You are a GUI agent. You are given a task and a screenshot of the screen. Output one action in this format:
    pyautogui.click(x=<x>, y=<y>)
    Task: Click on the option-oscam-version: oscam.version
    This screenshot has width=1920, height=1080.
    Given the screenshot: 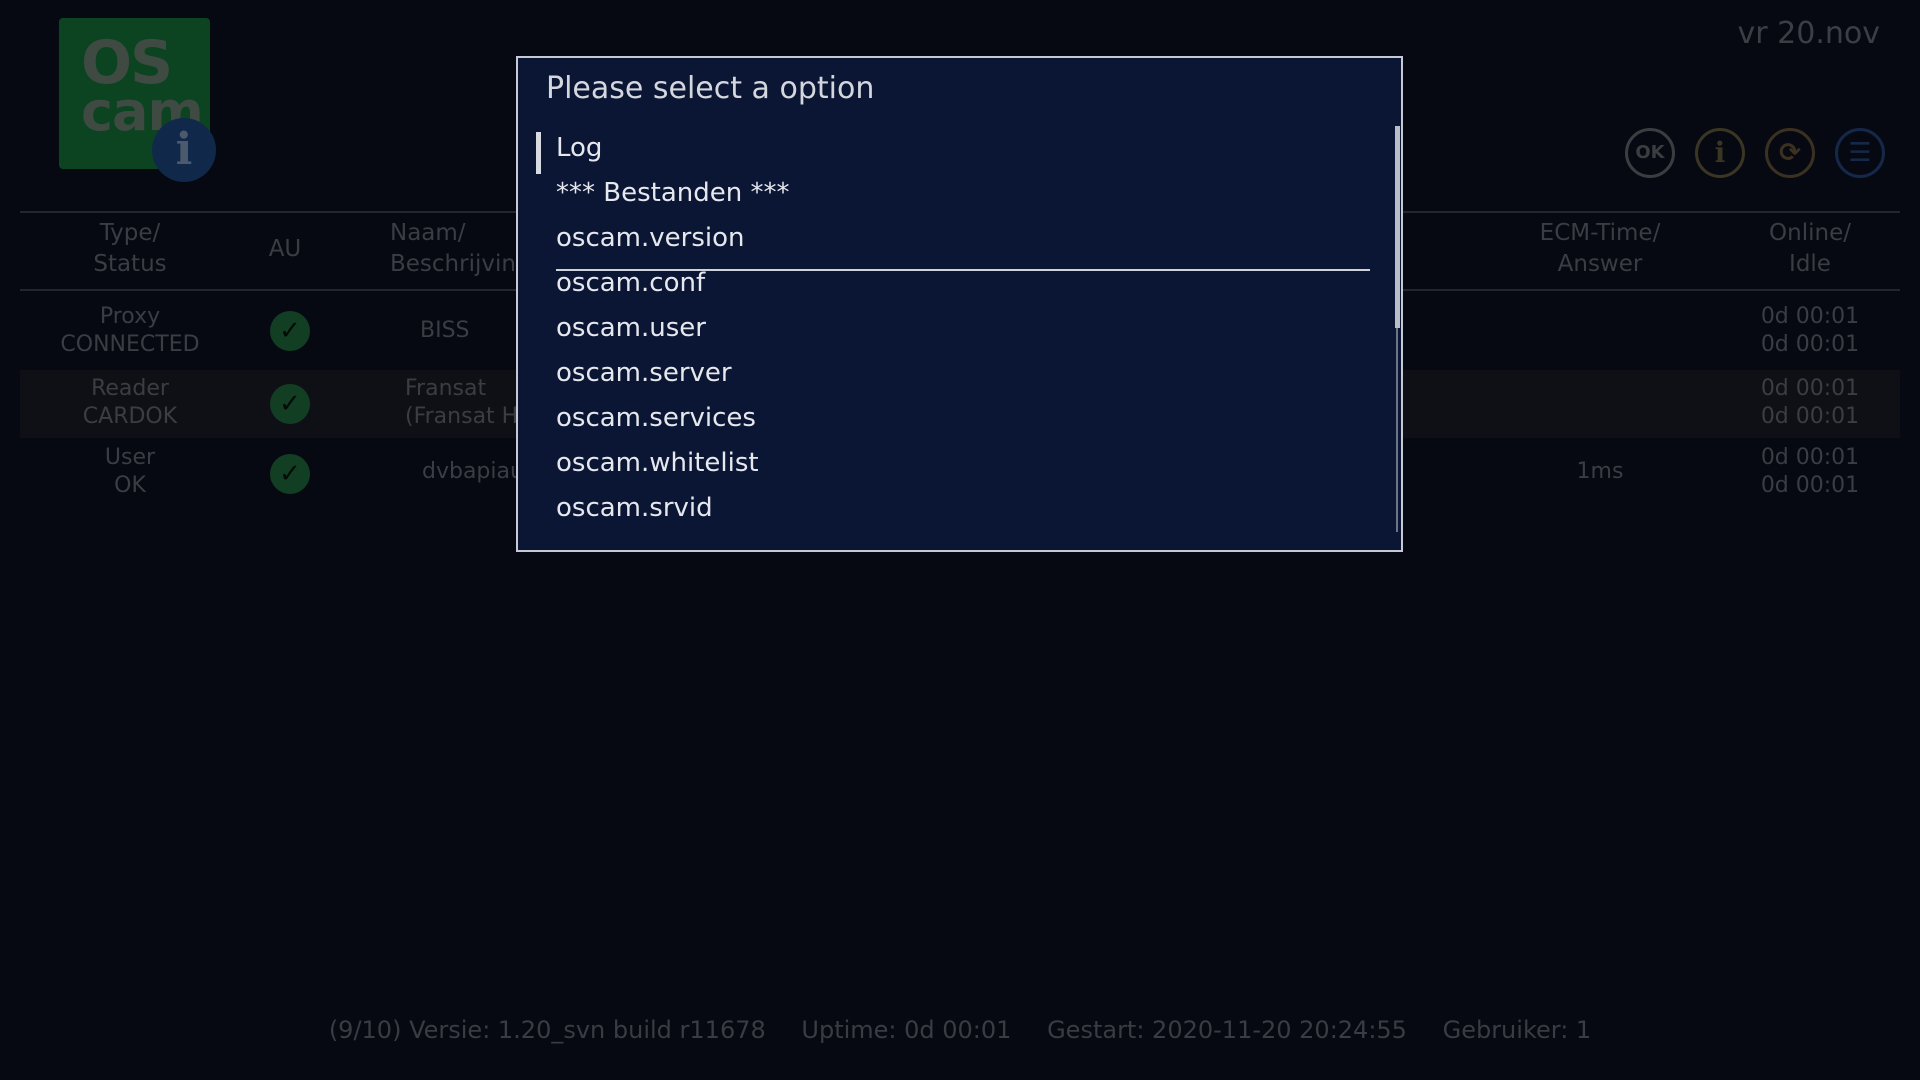 What is the action you would take?
    pyautogui.click(x=961, y=238)
    